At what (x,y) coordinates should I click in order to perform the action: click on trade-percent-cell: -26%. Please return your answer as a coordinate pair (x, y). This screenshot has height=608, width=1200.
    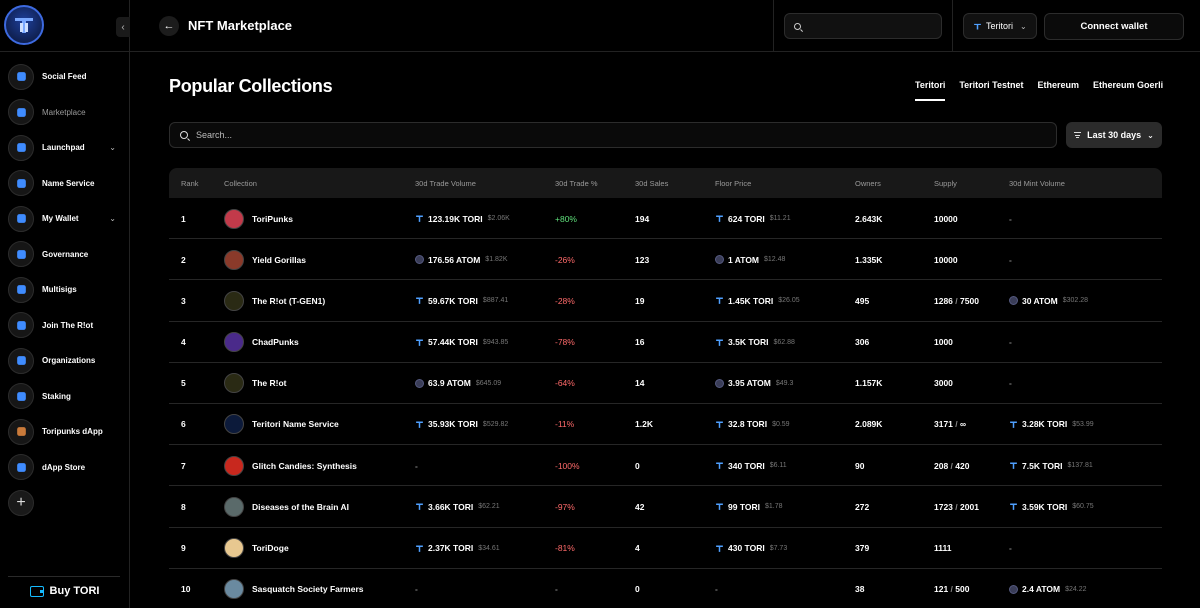
    Looking at the image, I should click on (565, 259).